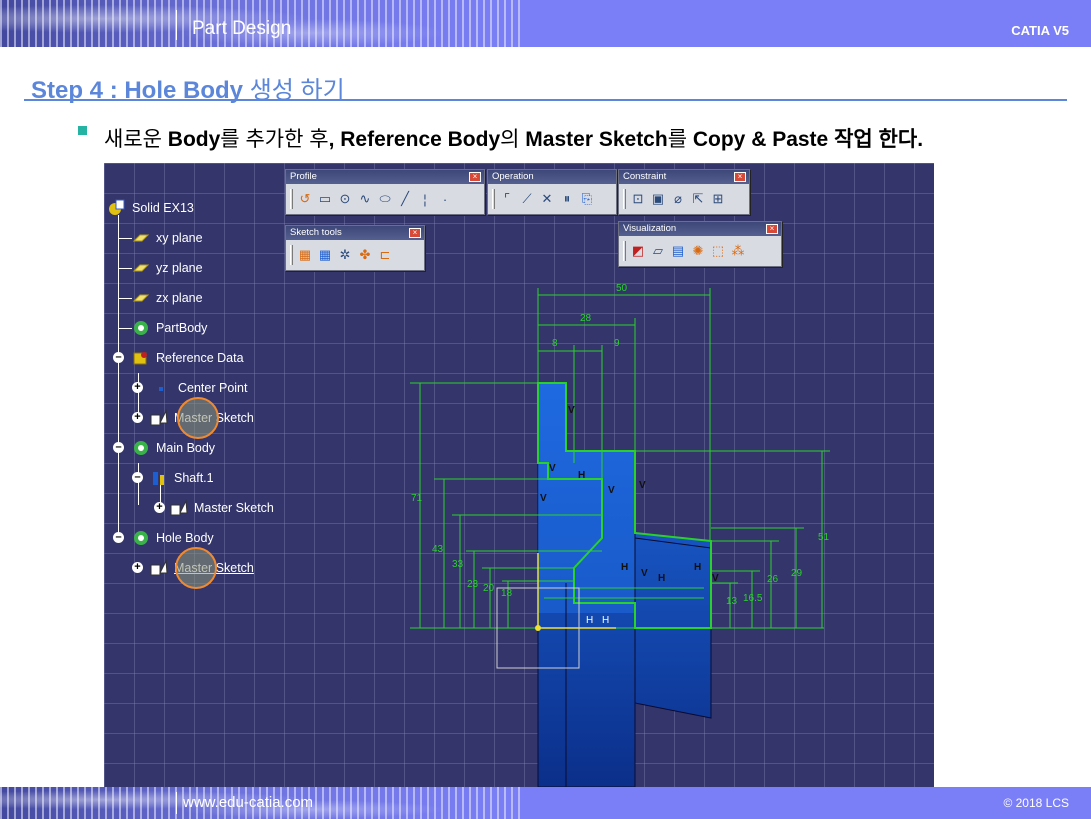  What do you see at coordinates (678, 199) in the screenshot?
I see `contact-constraint-icon: ⌀` at bounding box center [678, 199].